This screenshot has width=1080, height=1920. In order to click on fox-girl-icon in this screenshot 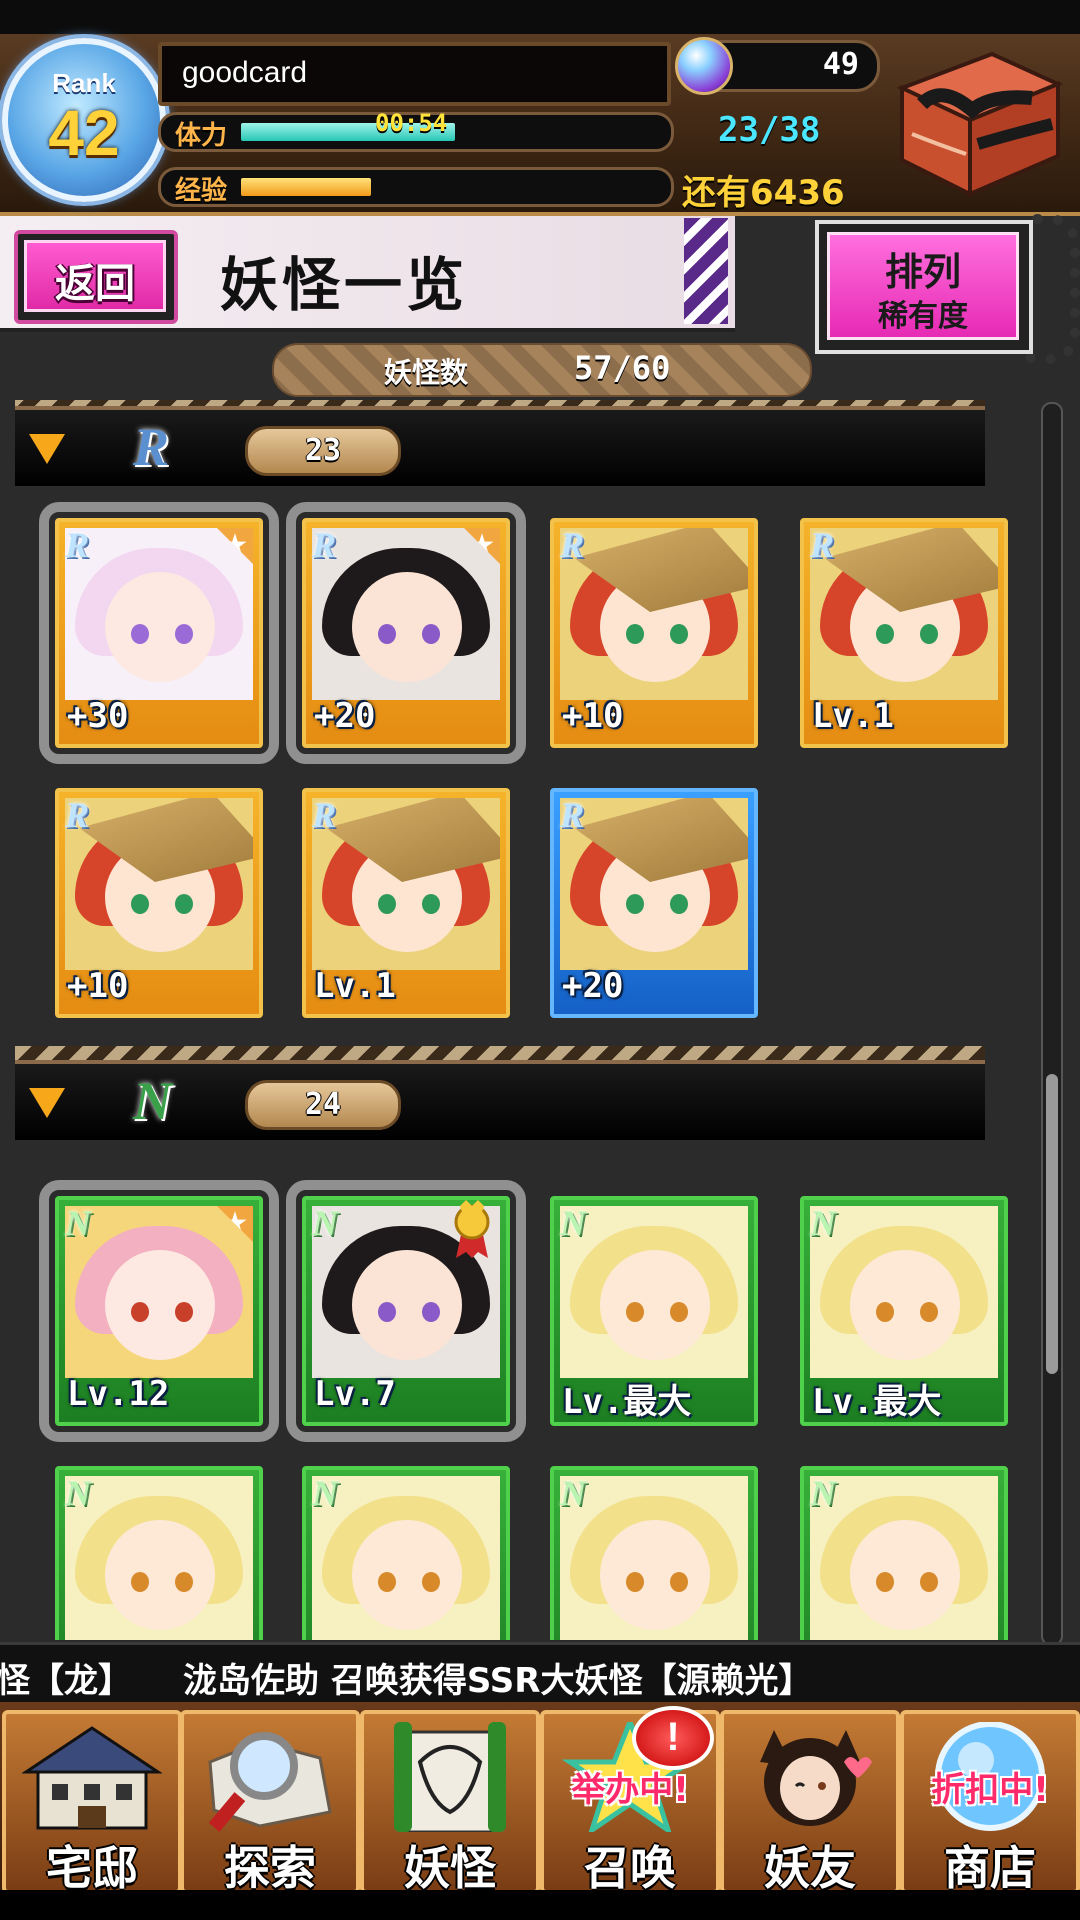, I will do `click(816, 1778)`.